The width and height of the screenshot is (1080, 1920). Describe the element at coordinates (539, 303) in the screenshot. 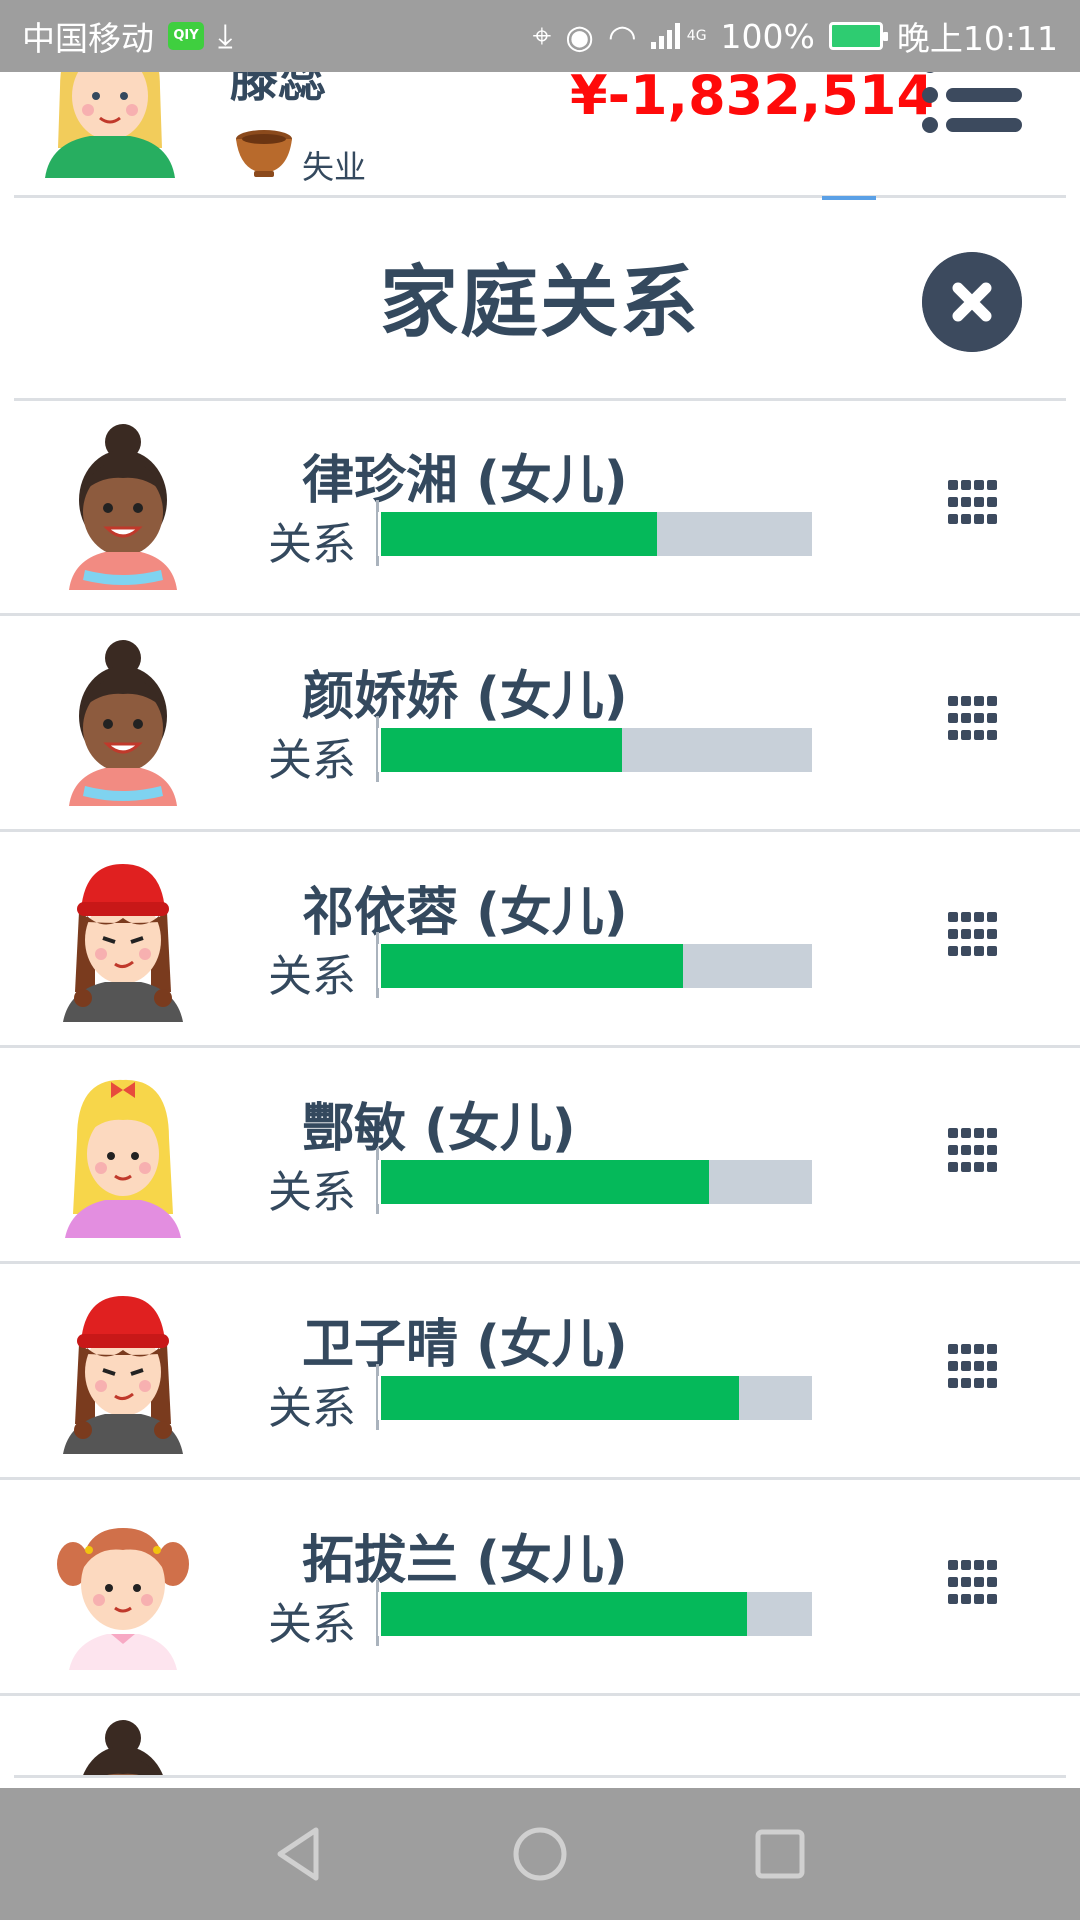

I see `modal-title: 家庭关系` at that location.